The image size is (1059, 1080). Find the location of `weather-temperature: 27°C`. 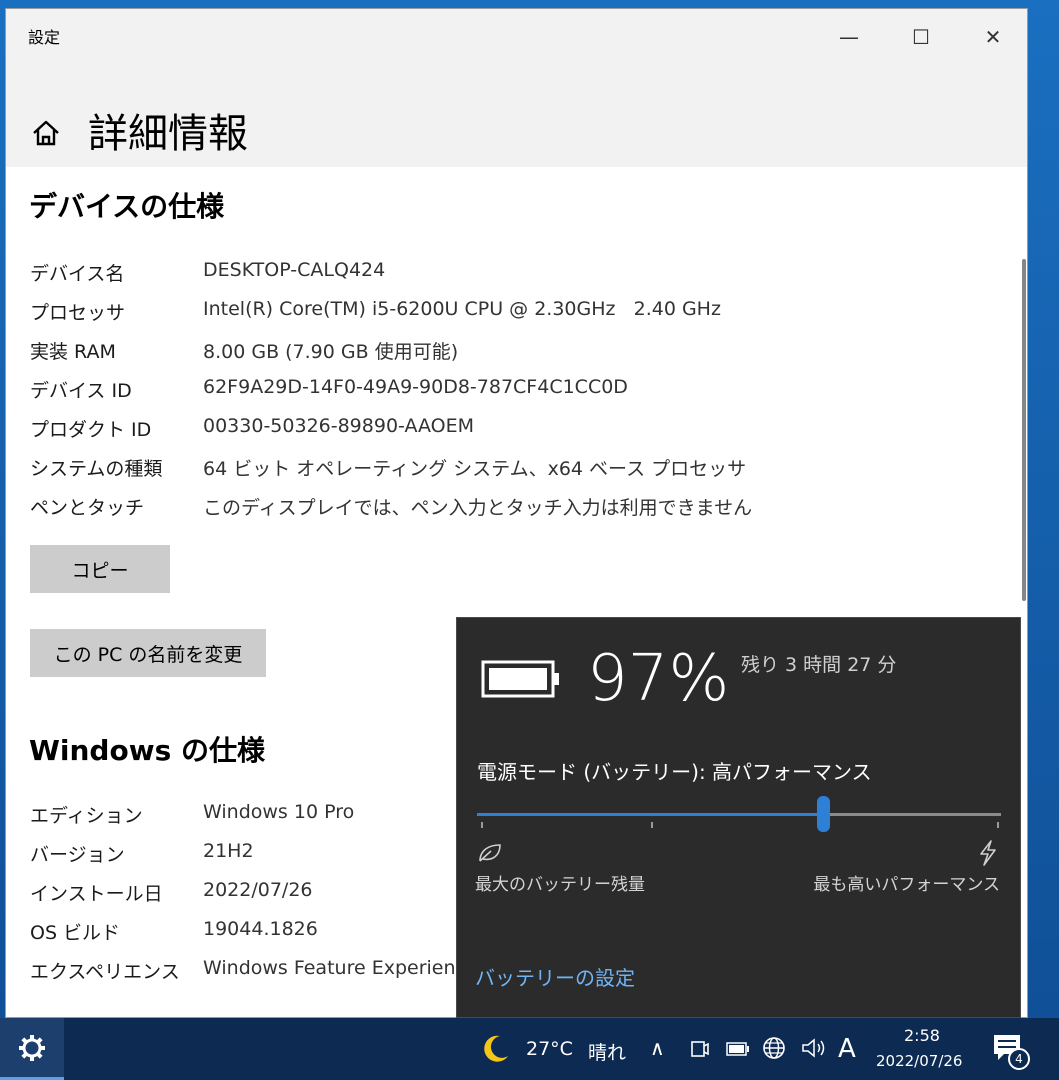

weather-temperature: 27°C is located at coordinates (549, 1049).